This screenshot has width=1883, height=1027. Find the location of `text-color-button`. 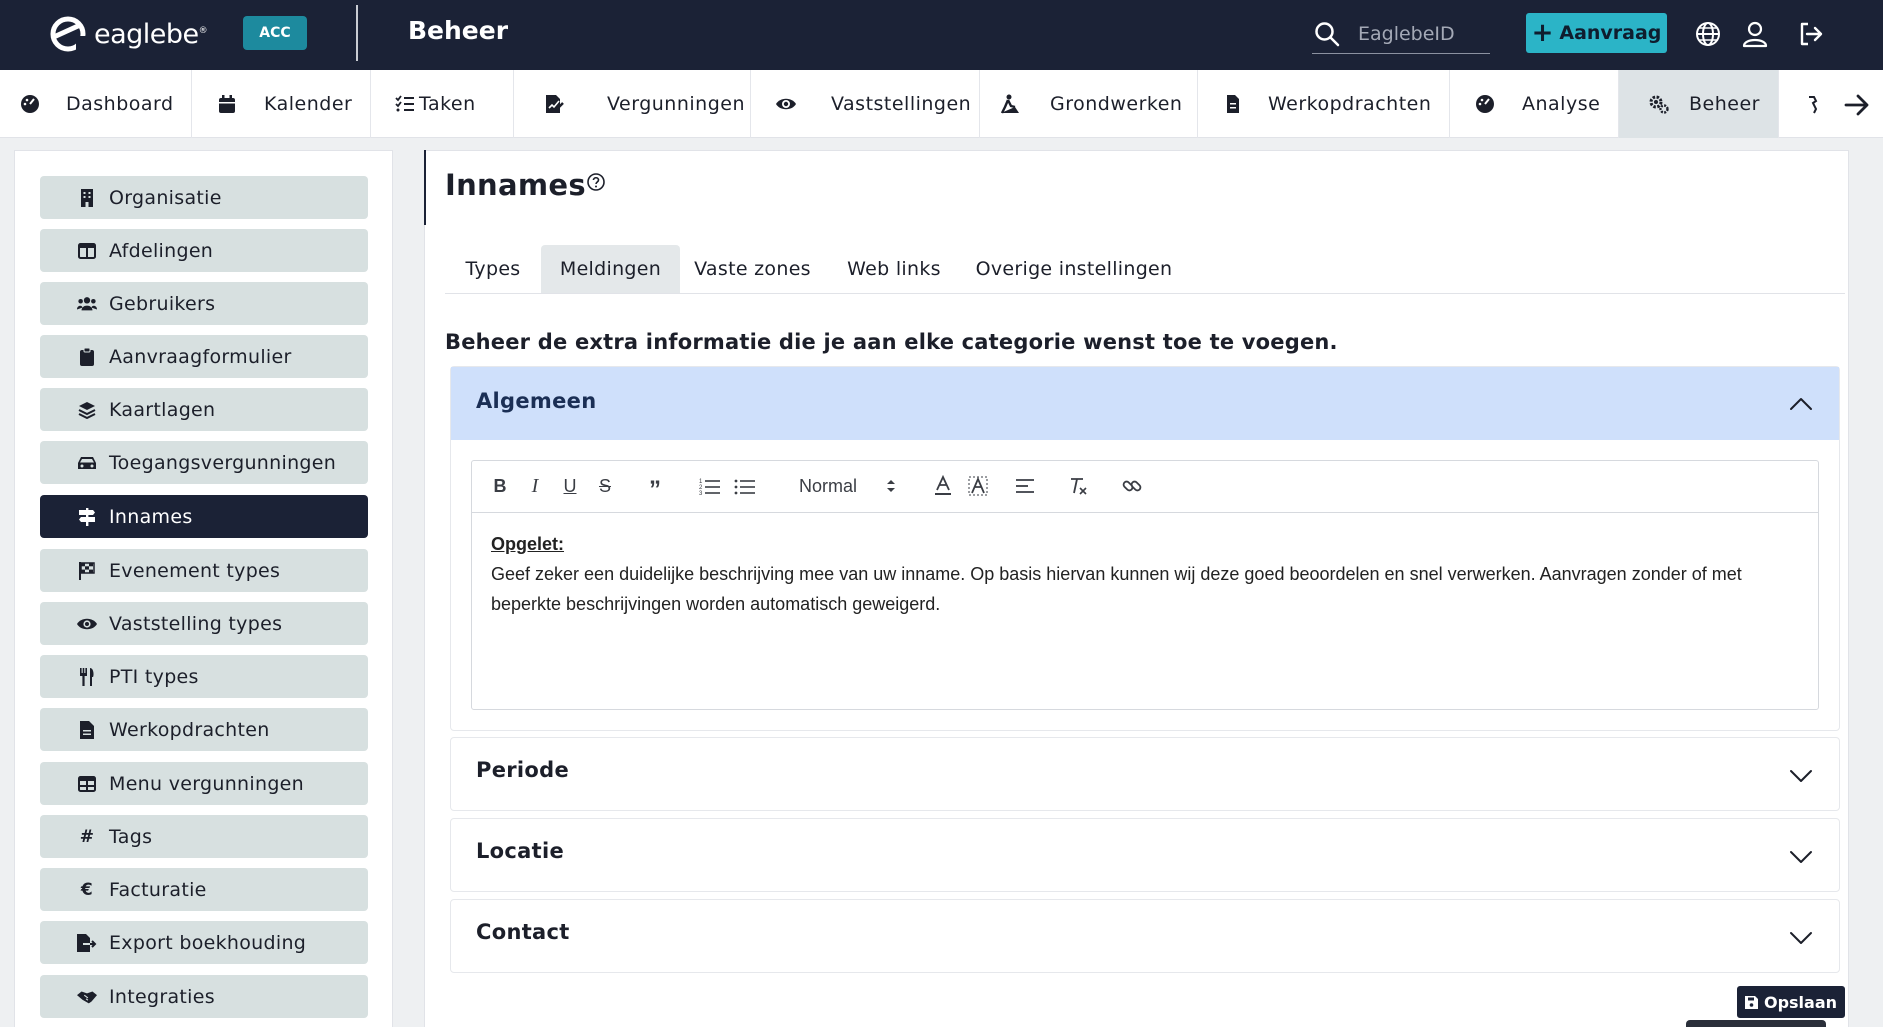

text-color-button is located at coordinates (943, 486).